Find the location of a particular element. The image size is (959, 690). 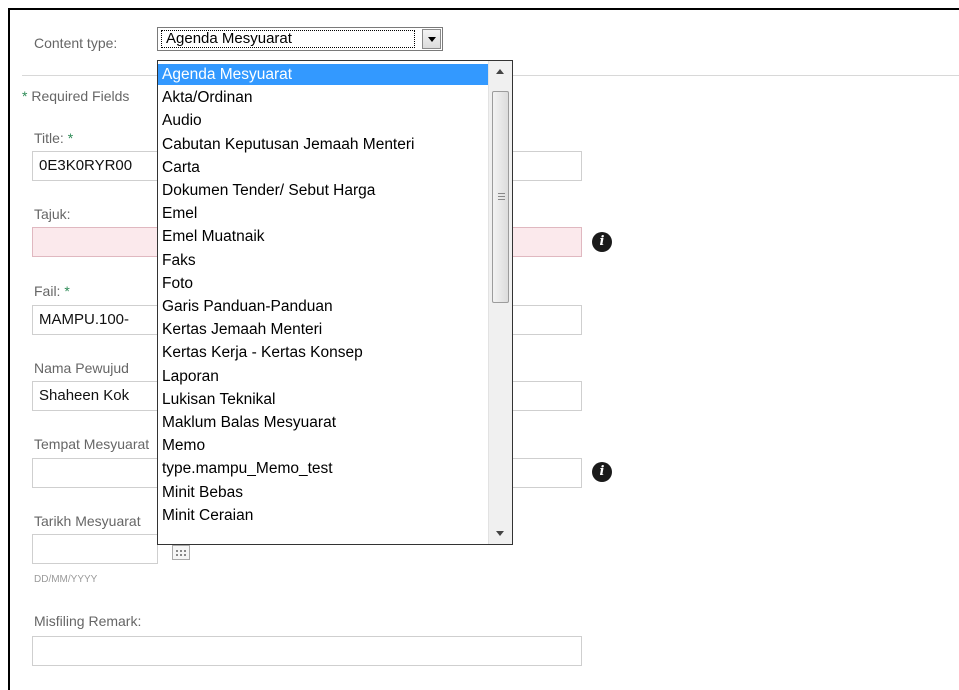

dropdown-option: Memo is located at coordinates (323, 445).